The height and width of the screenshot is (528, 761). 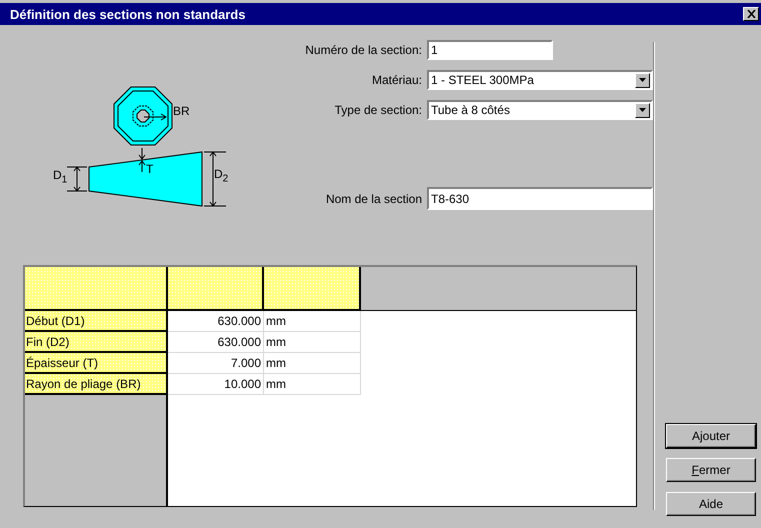 What do you see at coordinates (216, 384) in the screenshot?
I see `table-cell: 10.000` at bounding box center [216, 384].